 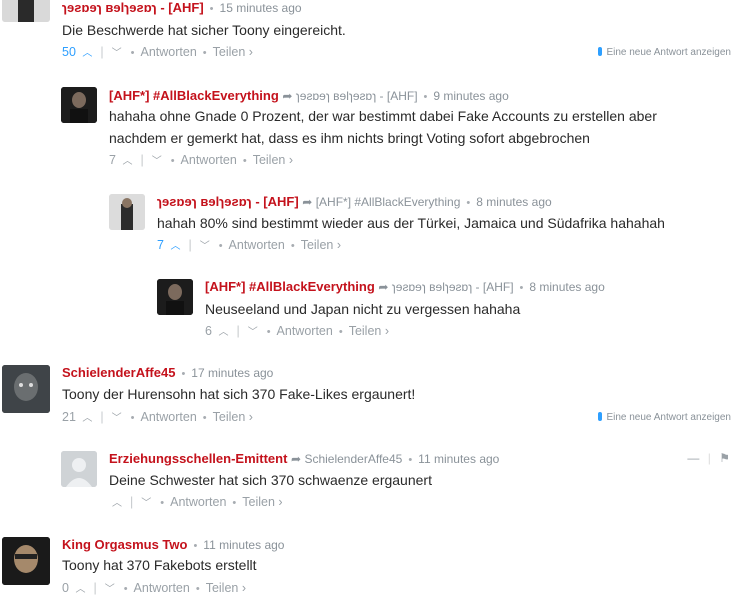 I want to click on vote-count: 0, so click(x=65, y=588).